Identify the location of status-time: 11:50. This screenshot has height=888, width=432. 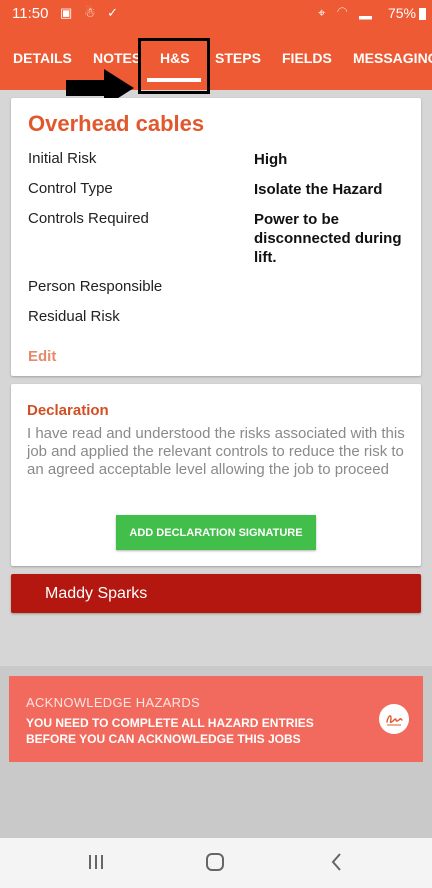
(30, 13).